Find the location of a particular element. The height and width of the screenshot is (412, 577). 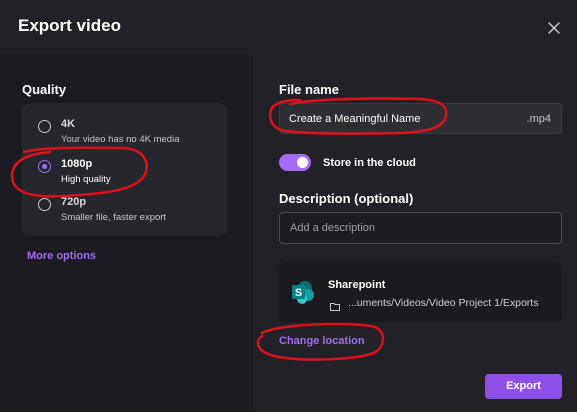

svg-text: S is located at coordinates (298, 293).